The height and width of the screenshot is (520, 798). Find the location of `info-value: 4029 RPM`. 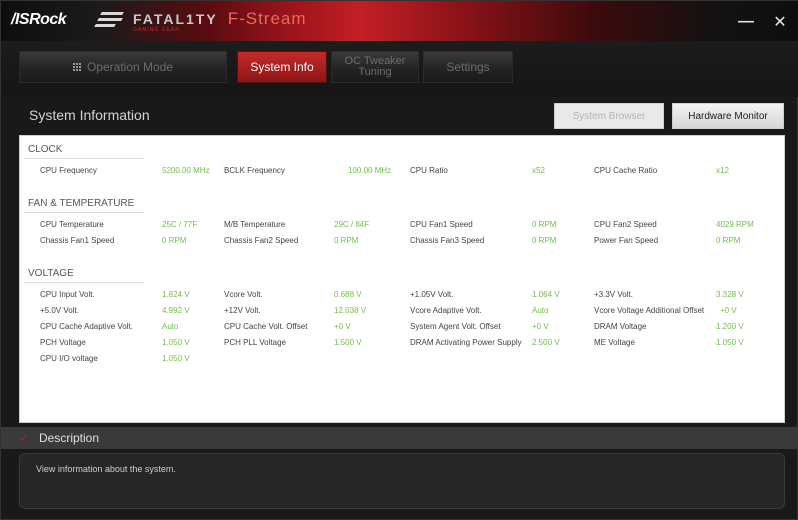

info-value: 4029 RPM is located at coordinates (735, 224).